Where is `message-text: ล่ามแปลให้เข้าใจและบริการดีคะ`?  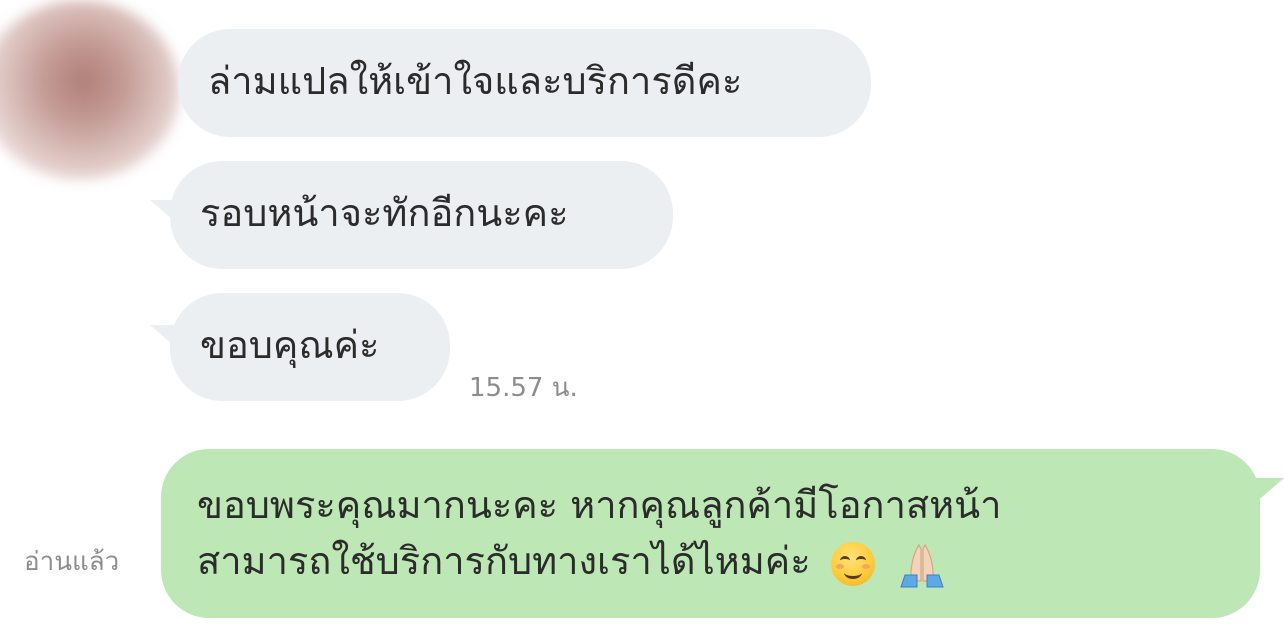 message-text: ล่ามแปลให้เข้าใจและบริการดีคะ is located at coordinates (475, 81).